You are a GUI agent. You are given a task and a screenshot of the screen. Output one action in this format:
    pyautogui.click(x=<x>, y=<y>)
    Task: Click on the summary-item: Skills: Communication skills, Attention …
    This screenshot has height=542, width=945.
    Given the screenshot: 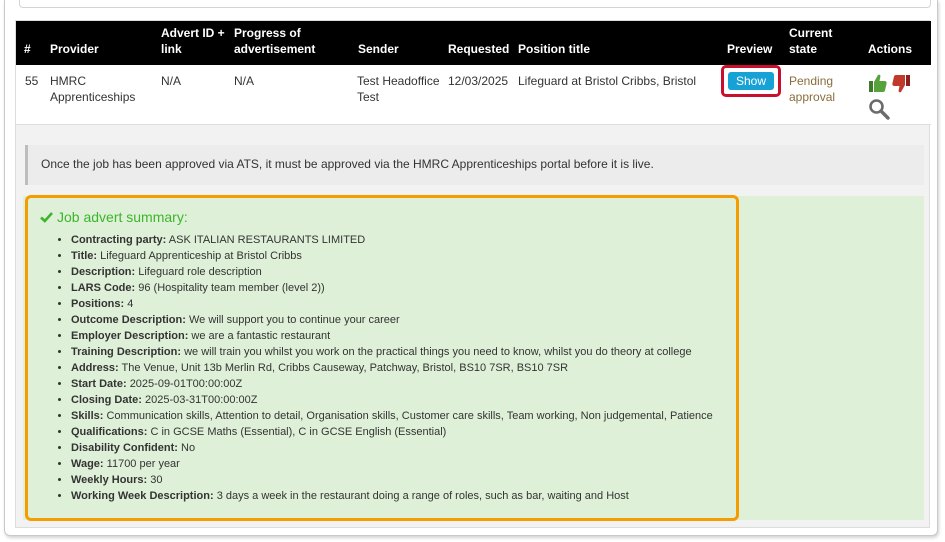 What is the action you would take?
    pyautogui.click(x=392, y=416)
    